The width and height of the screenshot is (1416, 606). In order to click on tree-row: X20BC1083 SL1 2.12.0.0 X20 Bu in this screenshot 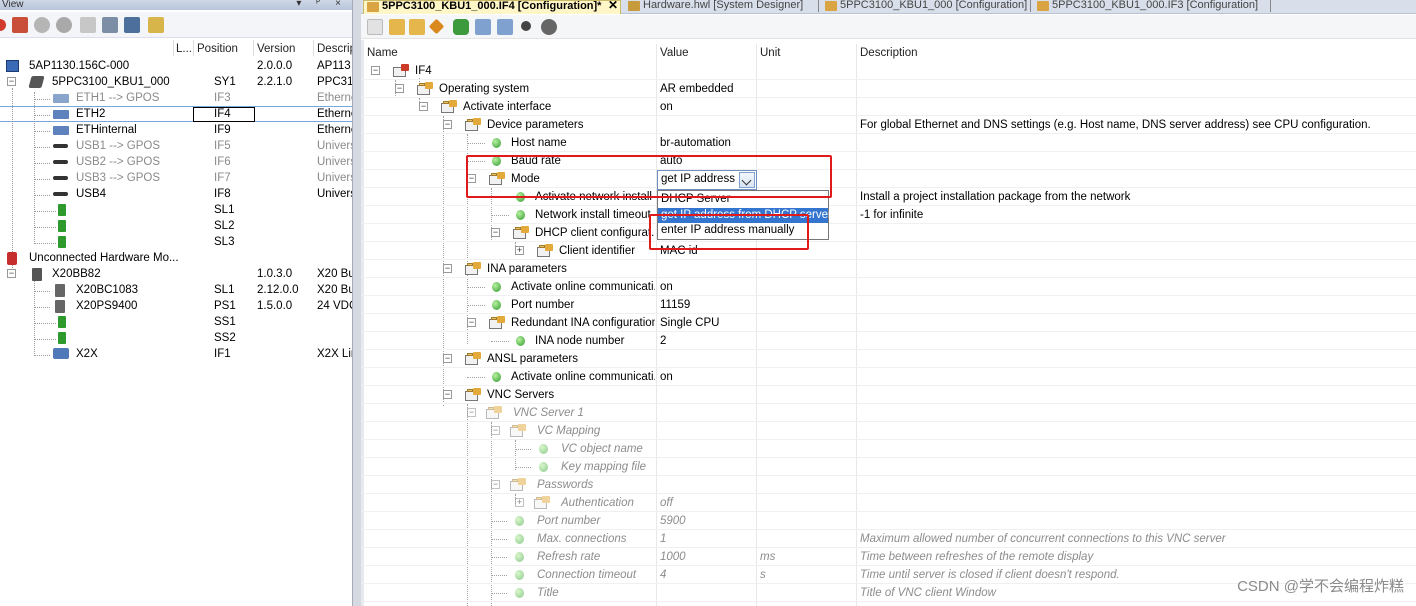, I will do `click(176, 290)`.